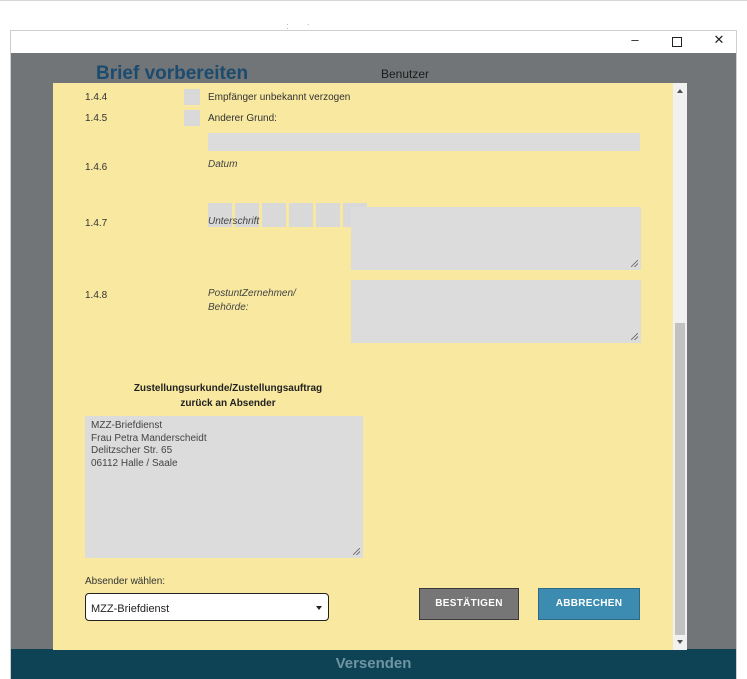 This screenshot has height=679, width=747. I want to click on return-heading-line2: zurück an Absender, so click(228, 403).